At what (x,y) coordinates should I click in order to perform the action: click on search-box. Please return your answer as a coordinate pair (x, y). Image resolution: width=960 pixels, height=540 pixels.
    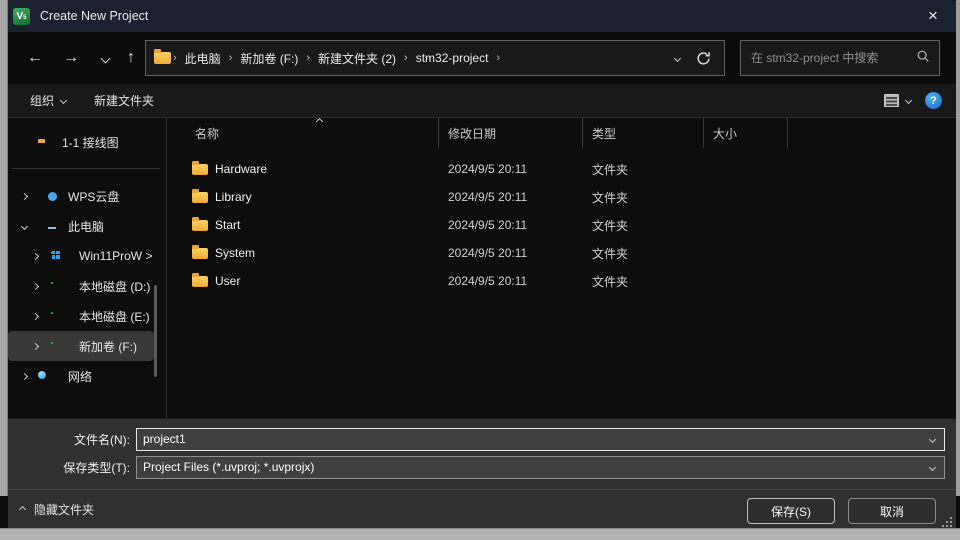
    Looking at the image, I should click on (840, 58).